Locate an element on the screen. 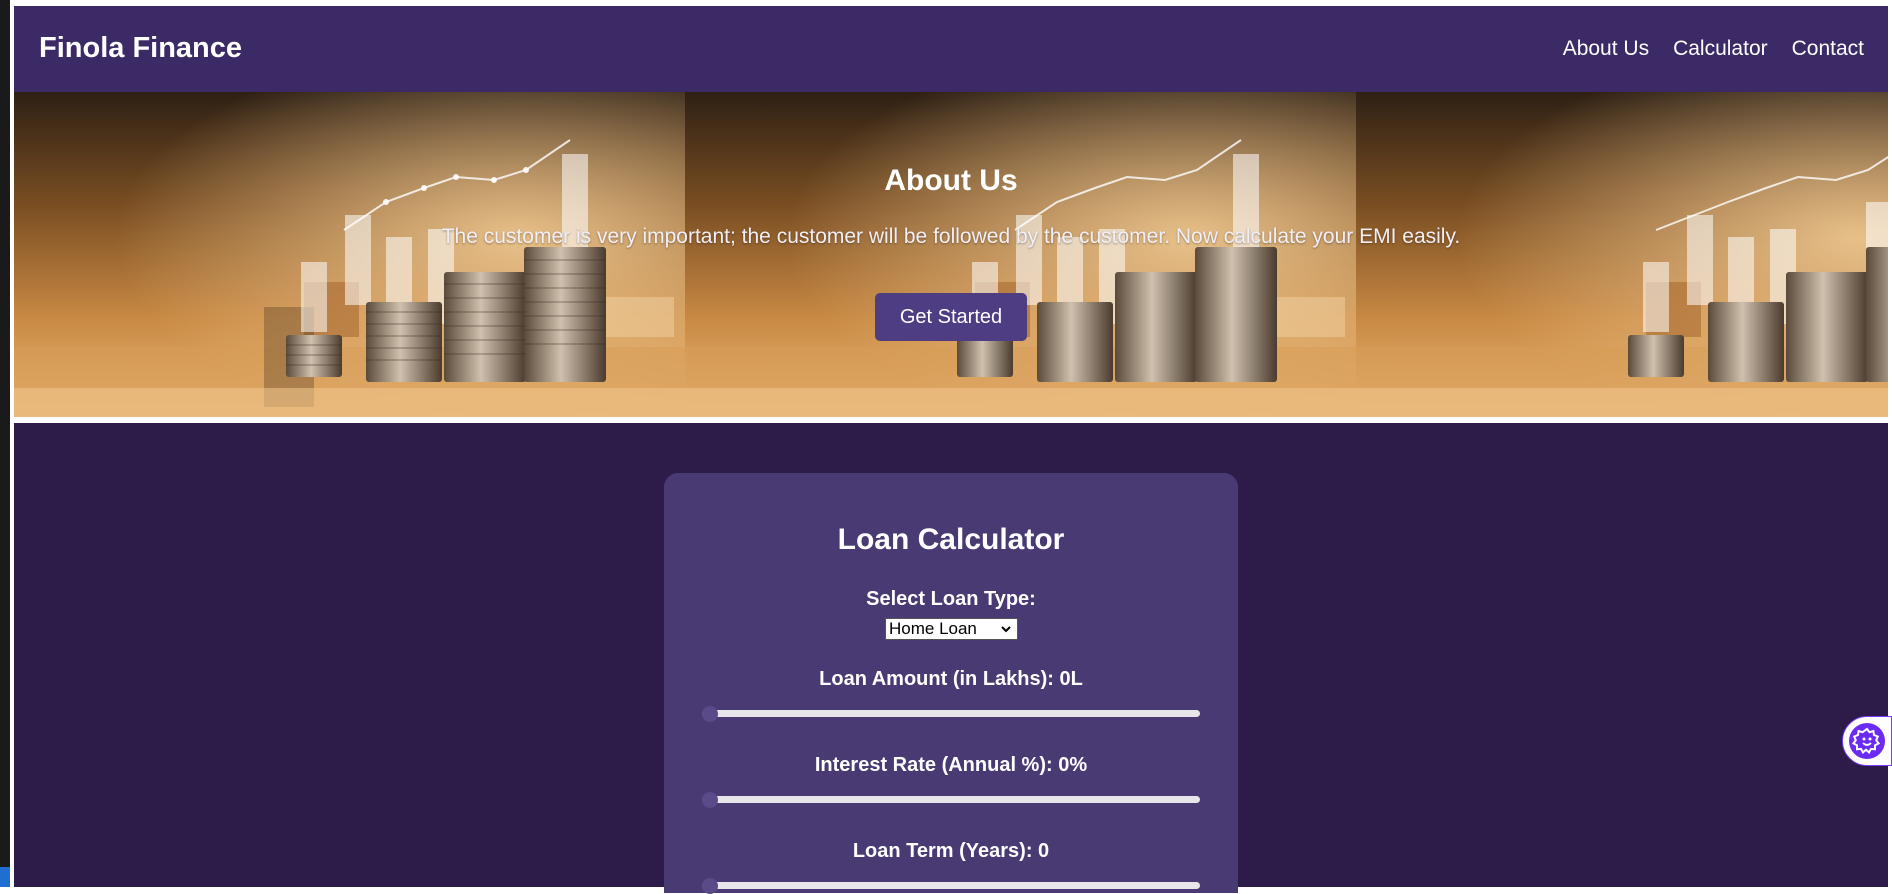  loan-type-label: Select Loan Type: is located at coordinates (951, 599).